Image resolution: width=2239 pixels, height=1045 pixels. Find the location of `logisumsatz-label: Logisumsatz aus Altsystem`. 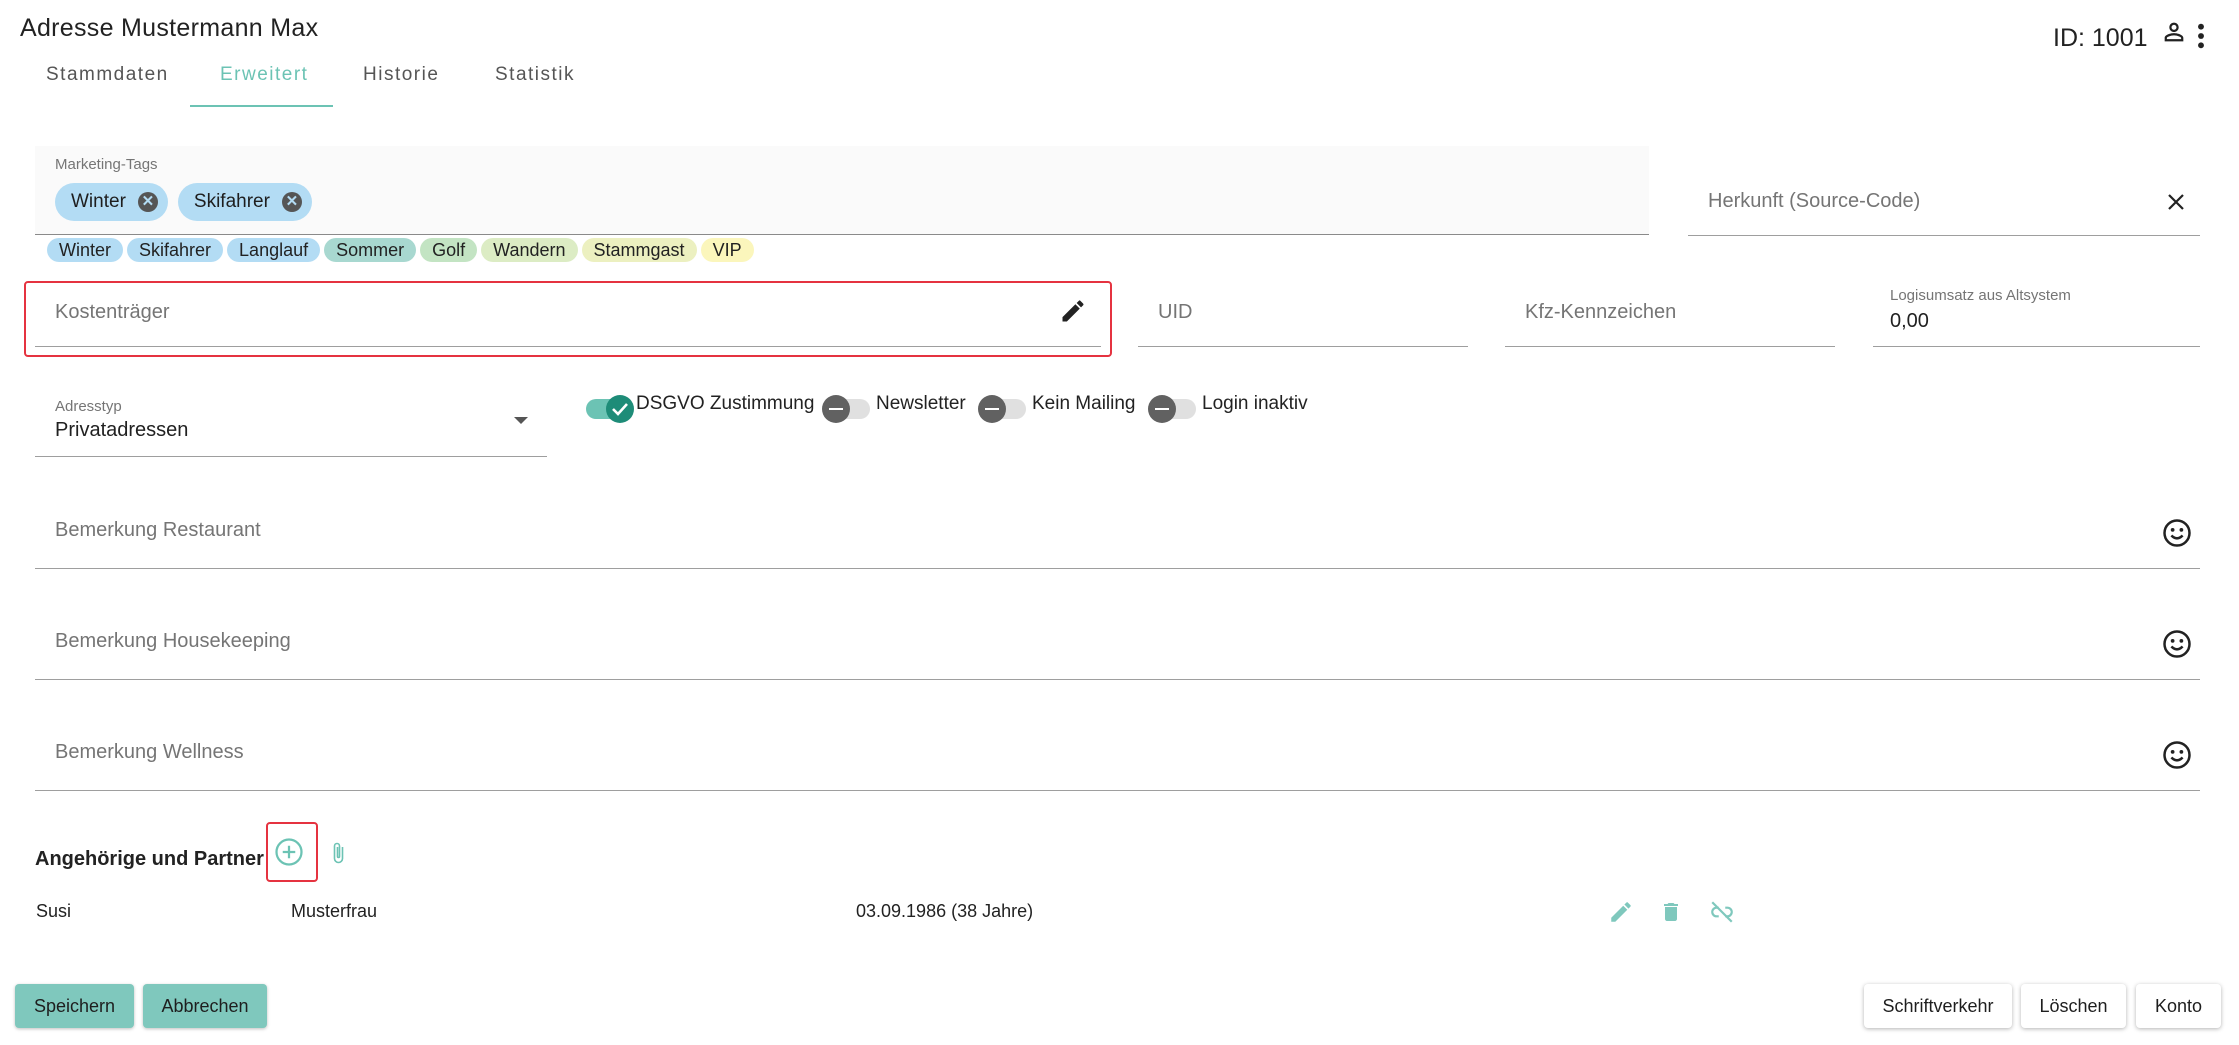

logisumsatz-label: Logisumsatz aus Altsystem is located at coordinates (1980, 295).